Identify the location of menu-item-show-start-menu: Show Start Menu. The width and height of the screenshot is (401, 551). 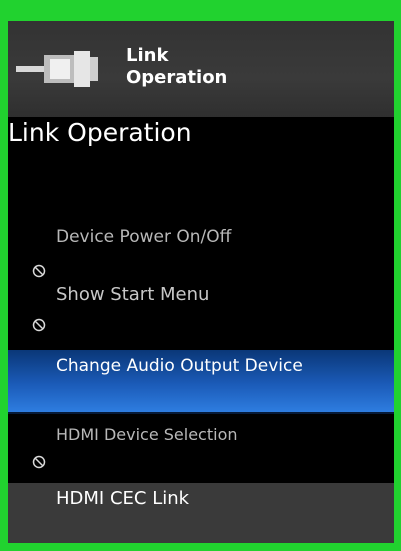
(201, 309).